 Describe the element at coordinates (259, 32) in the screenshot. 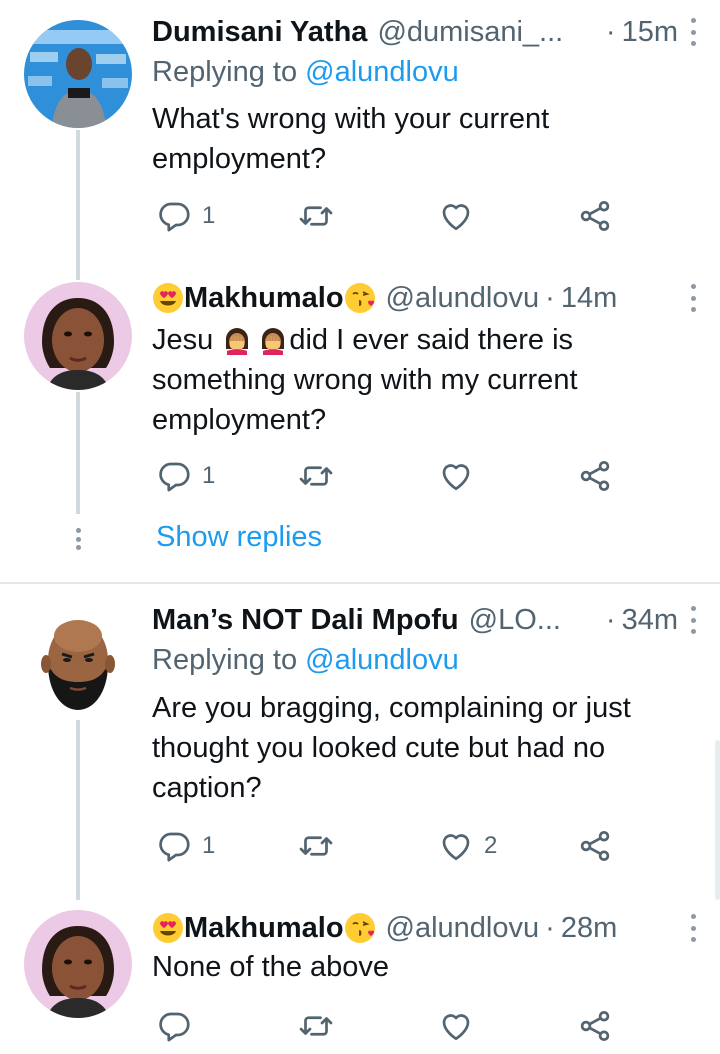

I see `display-name: Dumisani Yatha` at that location.